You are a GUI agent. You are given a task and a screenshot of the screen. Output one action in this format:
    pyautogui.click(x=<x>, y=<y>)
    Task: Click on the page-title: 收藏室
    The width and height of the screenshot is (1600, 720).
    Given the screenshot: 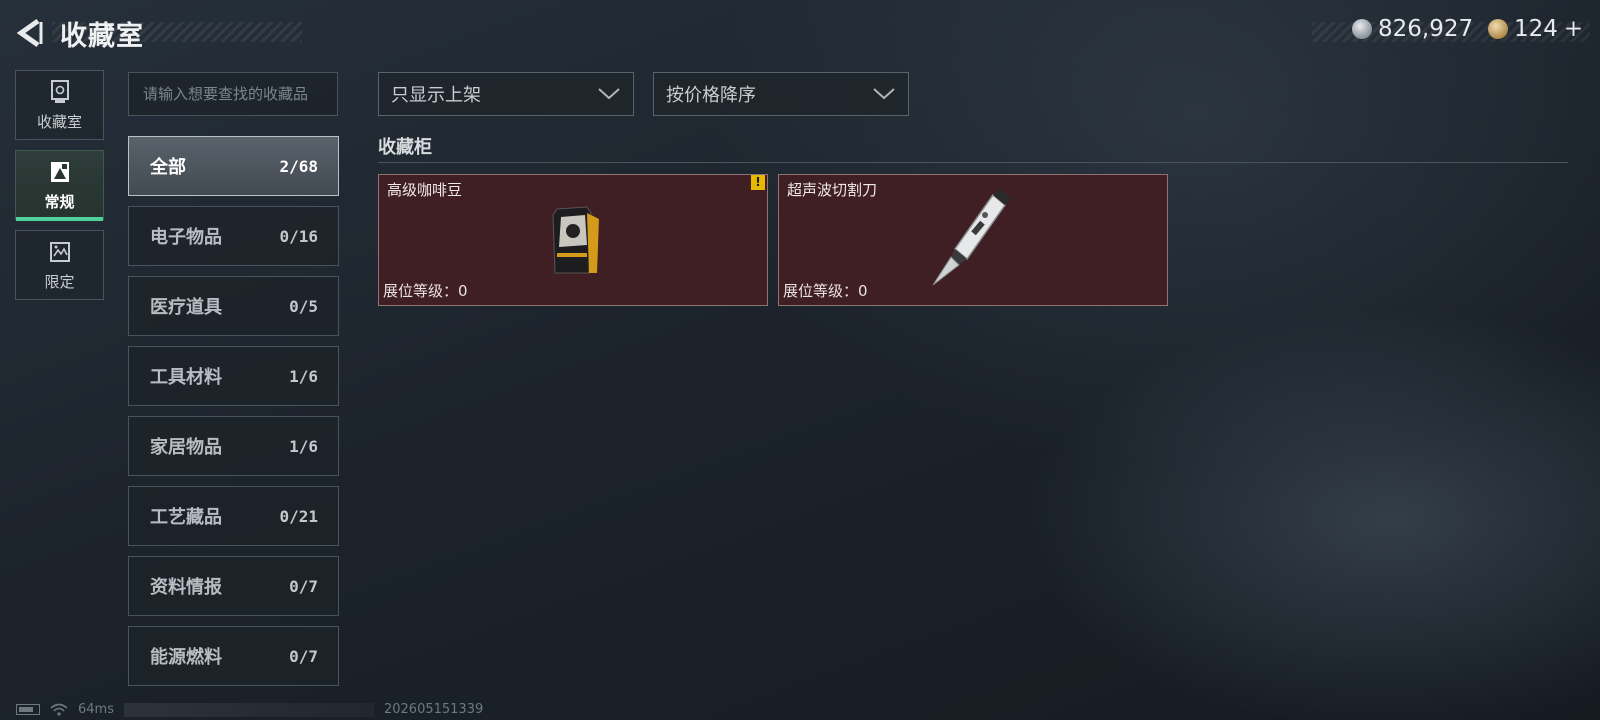 What is the action you would take?
    pyautogui.click(x=102, y=36)
    